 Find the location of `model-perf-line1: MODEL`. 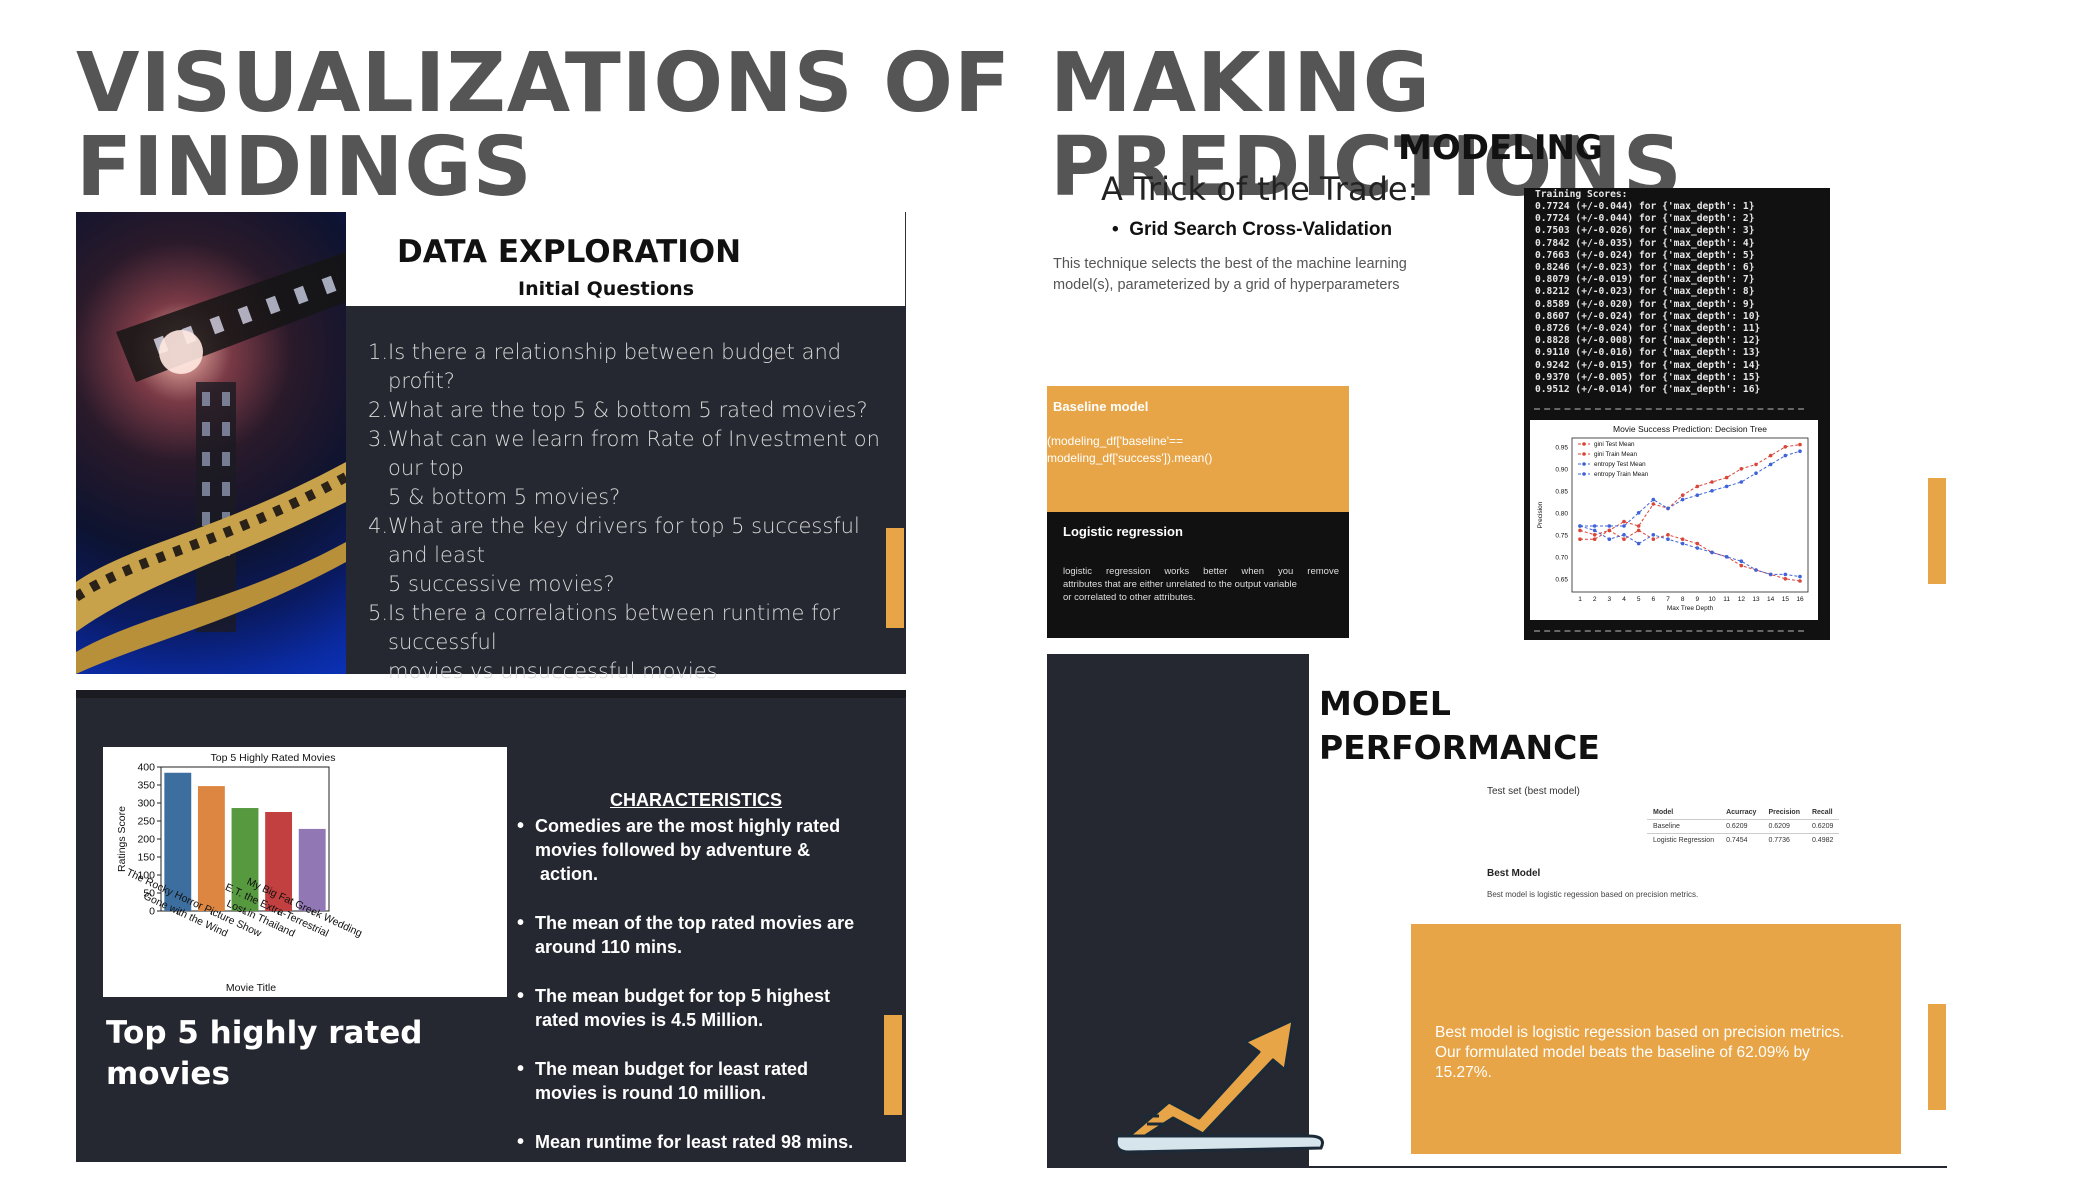

model-perf-line1: MODEL is located at coordinates (1385, 703).